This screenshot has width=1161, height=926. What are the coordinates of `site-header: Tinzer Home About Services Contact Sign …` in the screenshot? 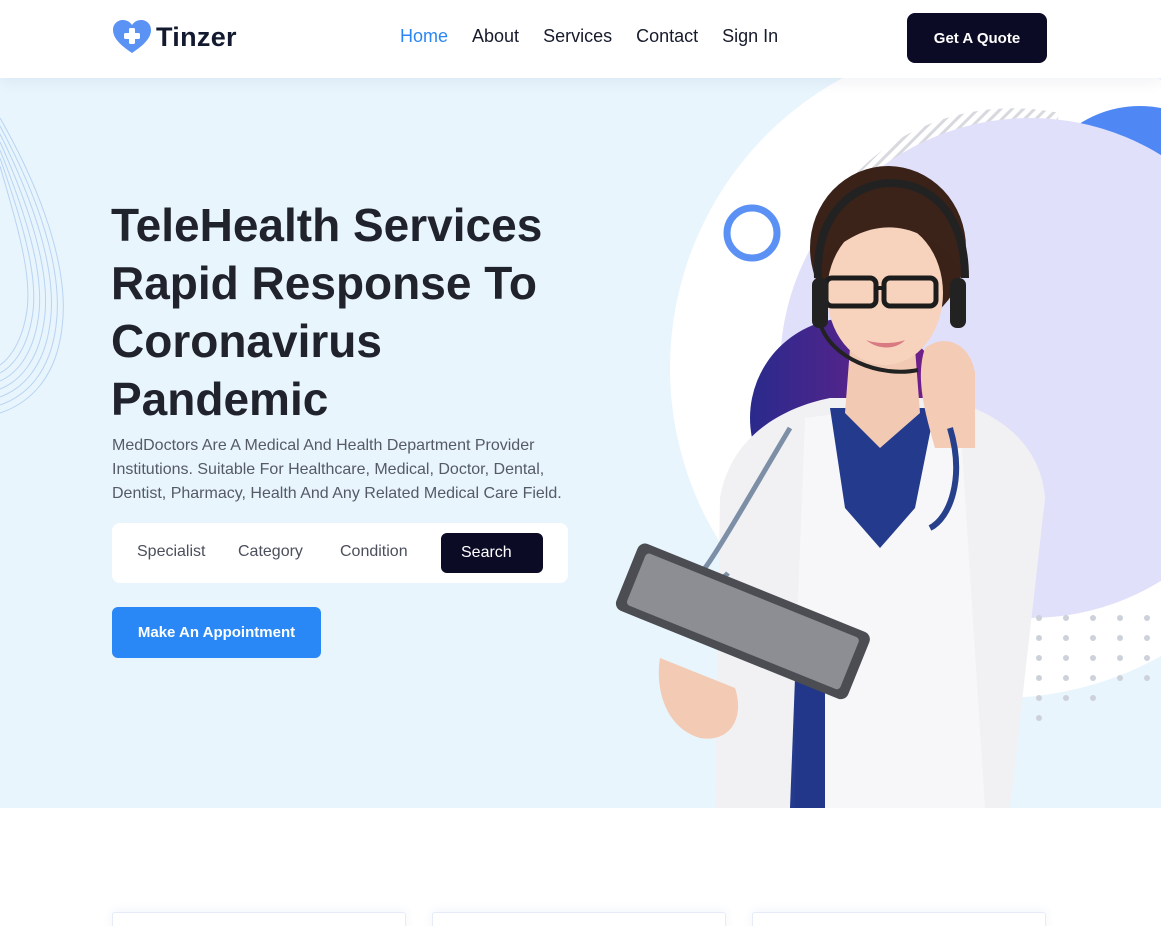 It's located at (580, 39).